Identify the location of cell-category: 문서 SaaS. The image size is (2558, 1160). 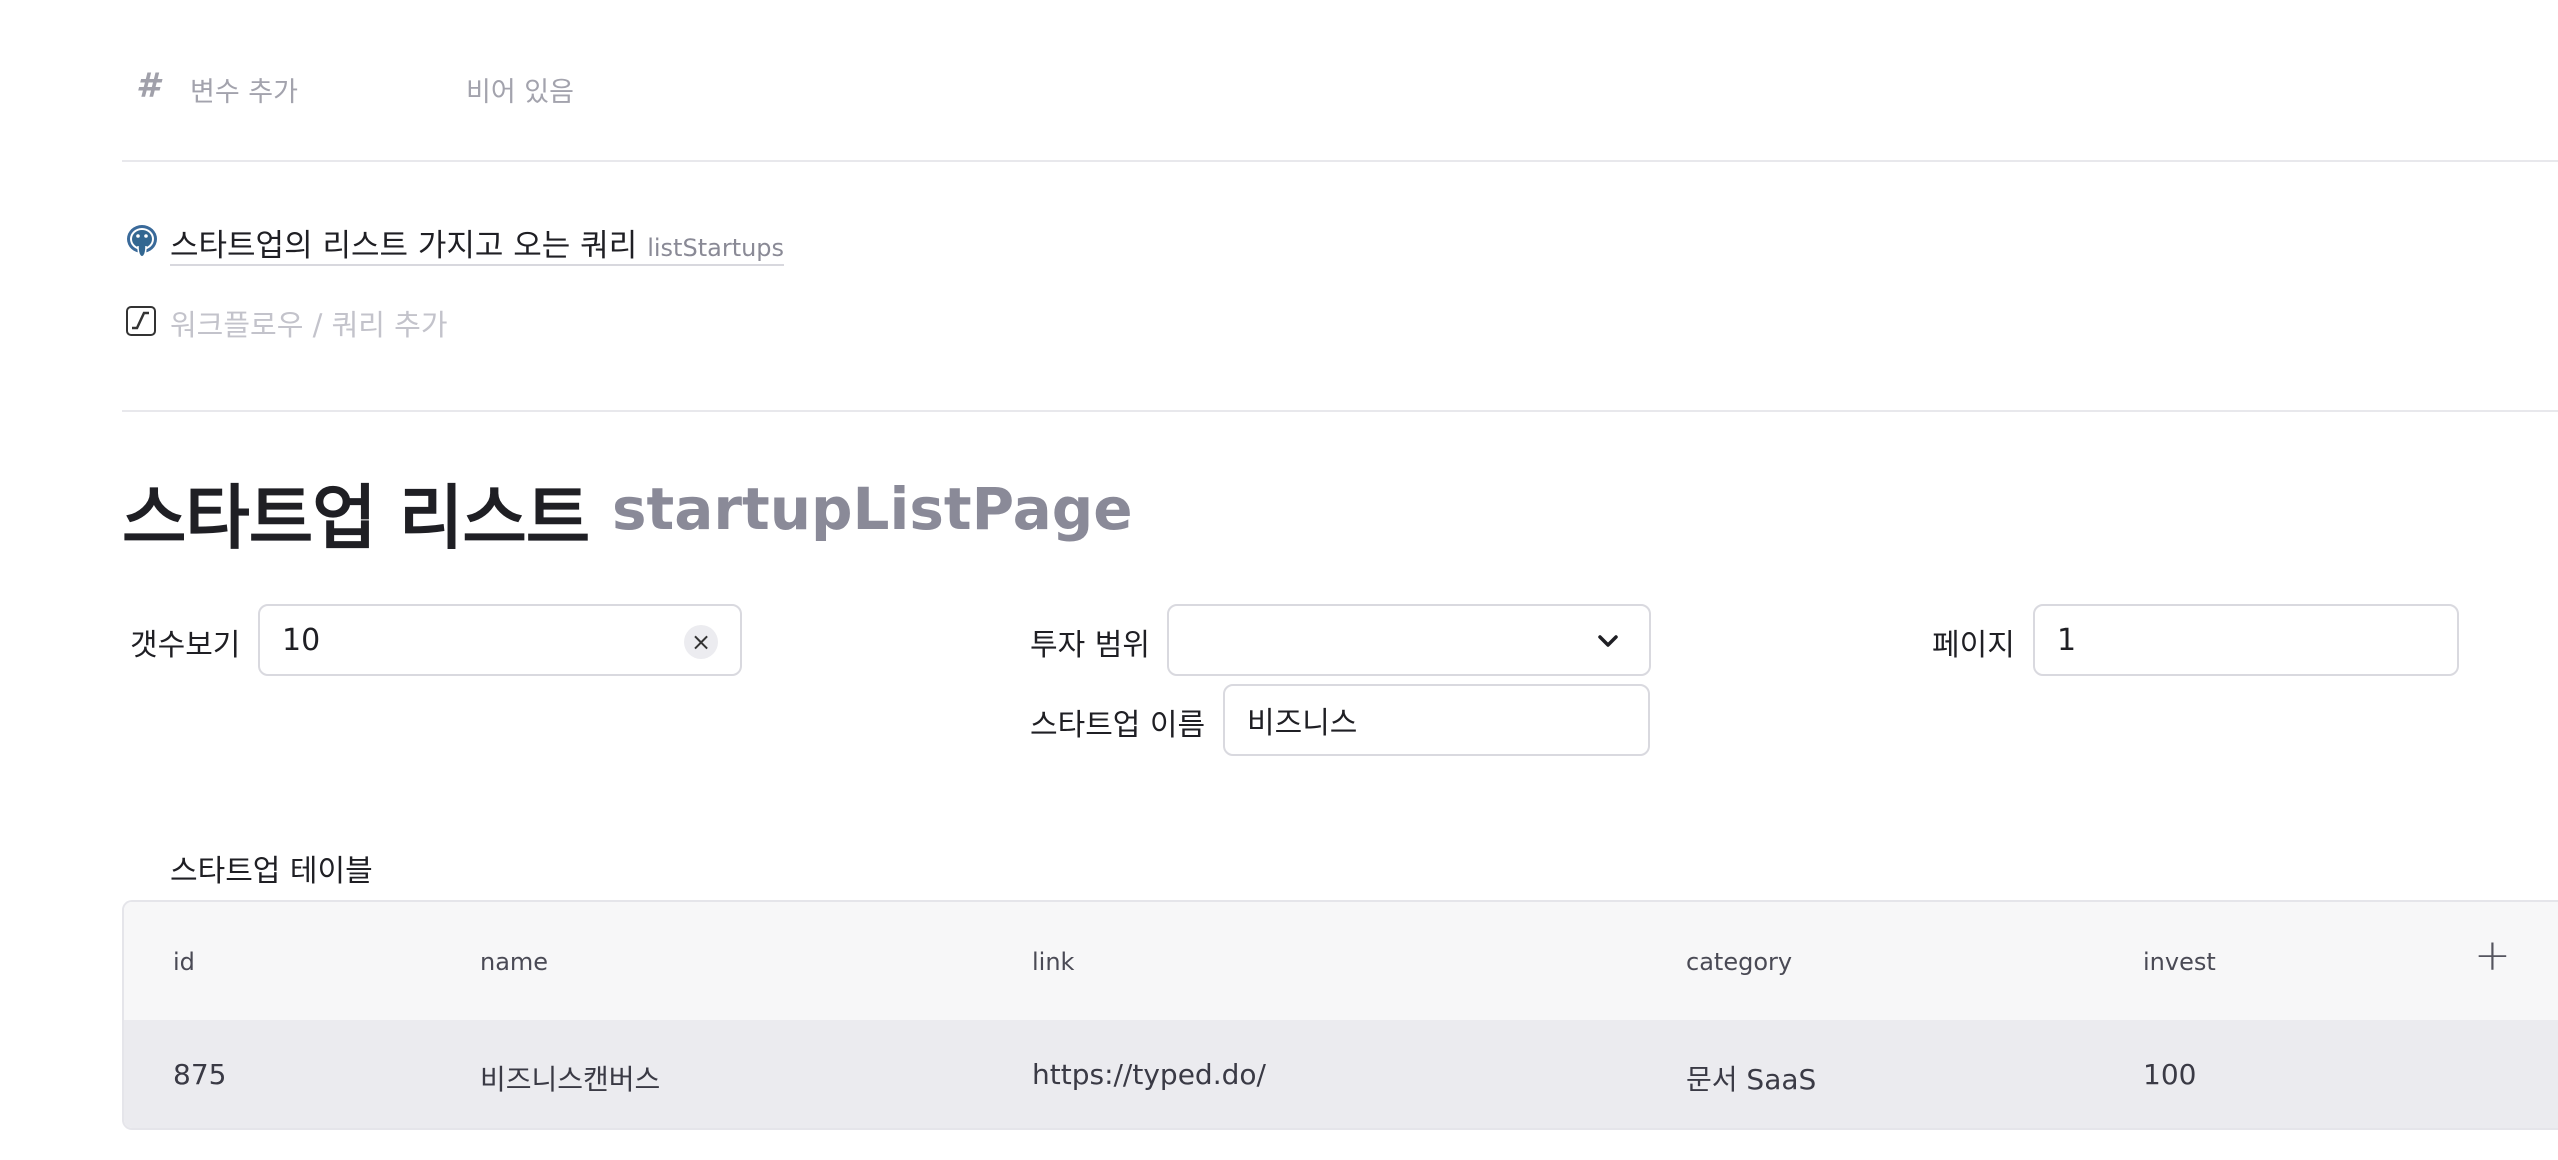
(1751, 1079).